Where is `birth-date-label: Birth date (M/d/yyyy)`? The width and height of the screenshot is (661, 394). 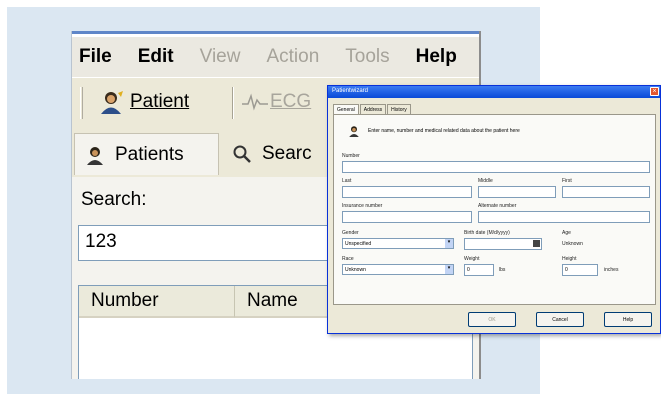 birth-date-label: Birth date (M/d/yyyy) is located at coordinates (487, 233).